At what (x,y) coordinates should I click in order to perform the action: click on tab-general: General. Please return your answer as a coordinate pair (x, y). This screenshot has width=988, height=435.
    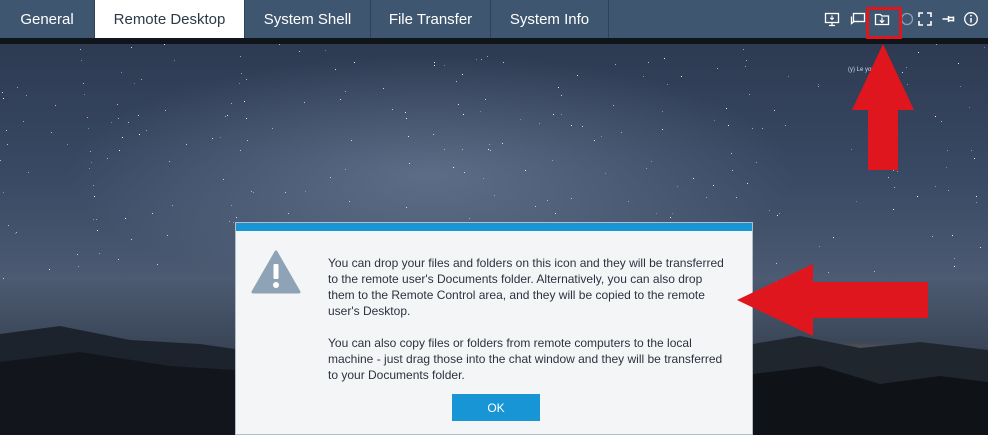
    Looking at the image, I should click on (47, 19).